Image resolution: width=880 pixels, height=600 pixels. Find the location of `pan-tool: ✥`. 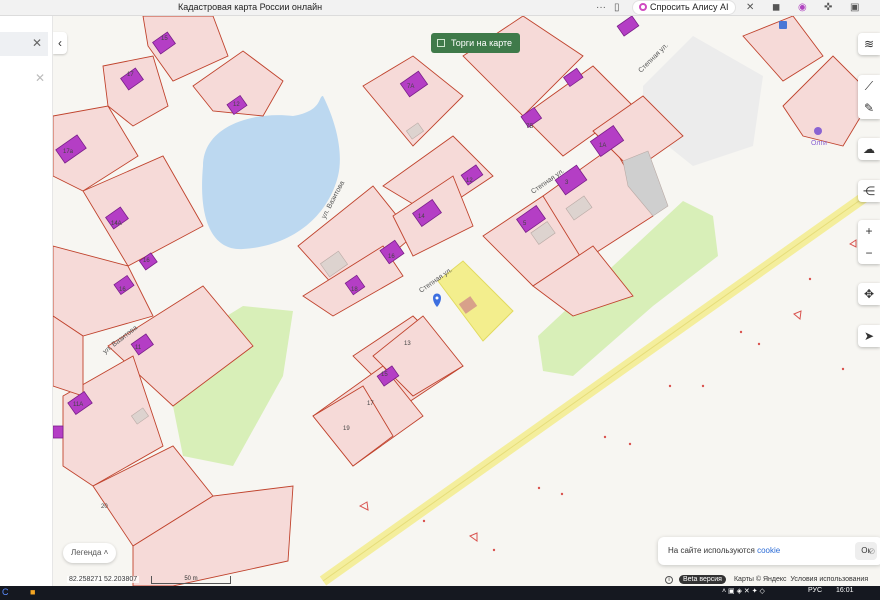

pan-tool: ✥ is located at coordinates (869, 294).